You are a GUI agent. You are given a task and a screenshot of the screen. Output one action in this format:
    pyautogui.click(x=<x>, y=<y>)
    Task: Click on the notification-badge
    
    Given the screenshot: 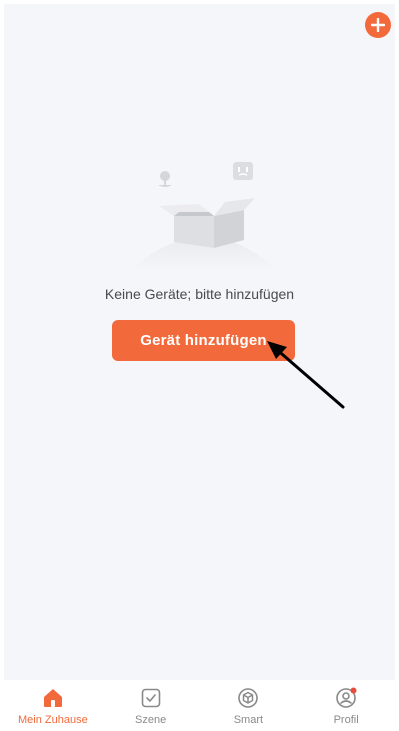 What is the action you would take?
    pyautogui.click(x=353, y=690)
    